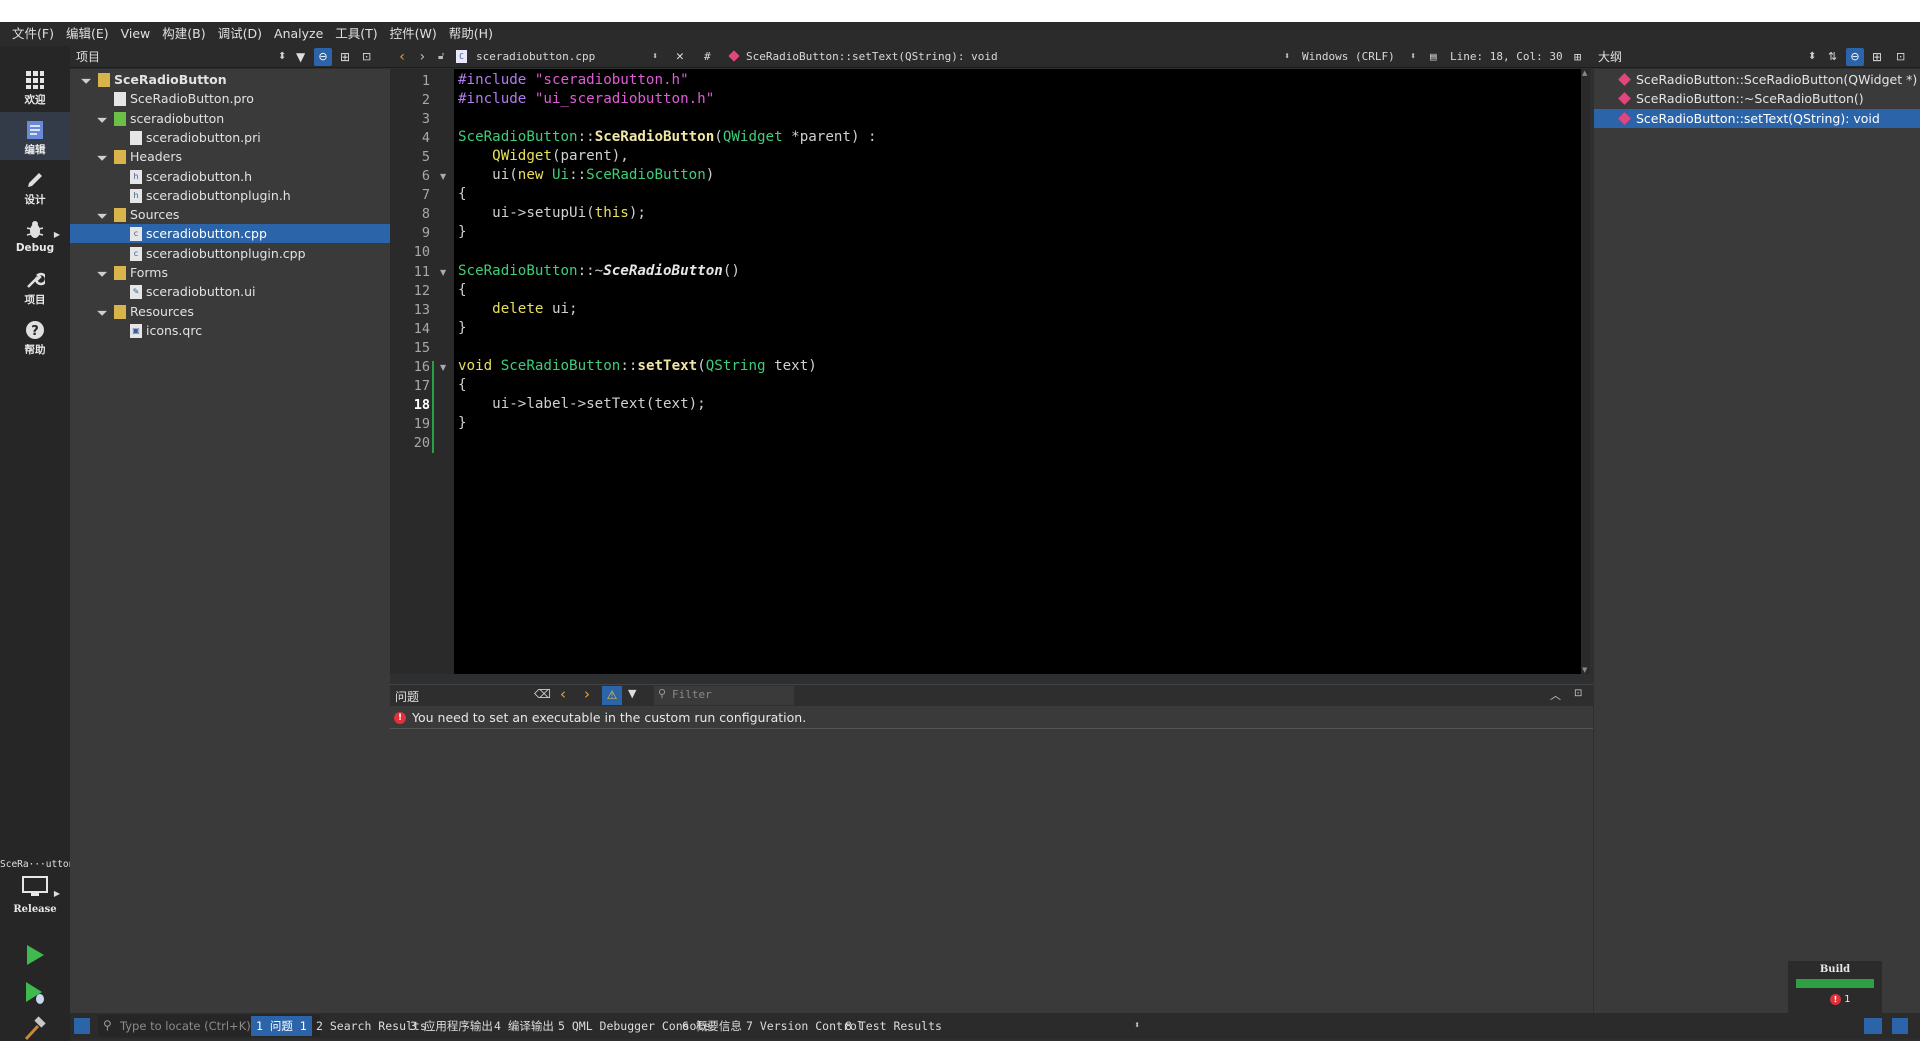  What do you see at coordinates (230, 79) in the screenshot?
I see `tree-item: ◢ SceRadioButton` at bounding box center [230, 79].